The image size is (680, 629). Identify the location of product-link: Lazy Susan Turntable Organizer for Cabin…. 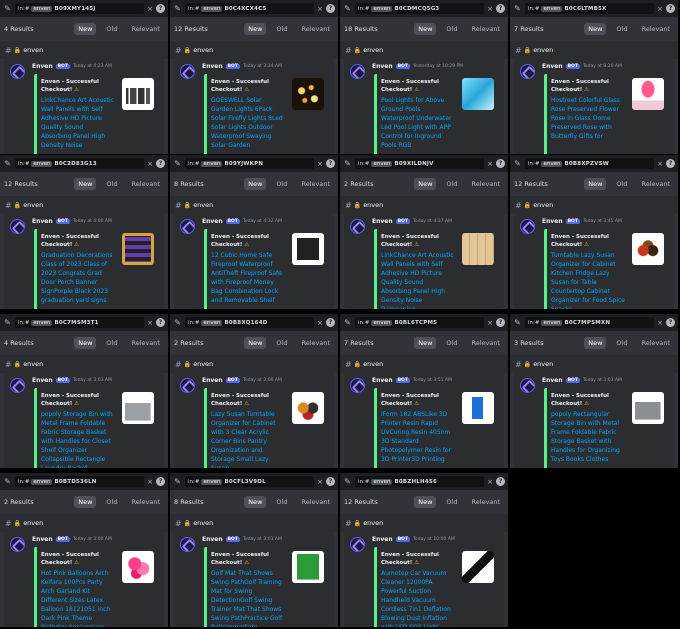
(248, 439).